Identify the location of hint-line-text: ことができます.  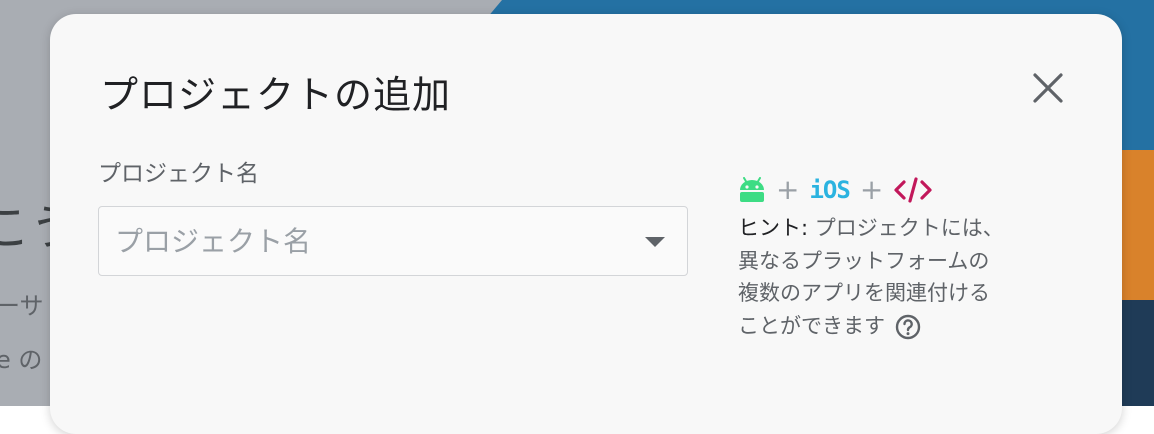
(811, 325).